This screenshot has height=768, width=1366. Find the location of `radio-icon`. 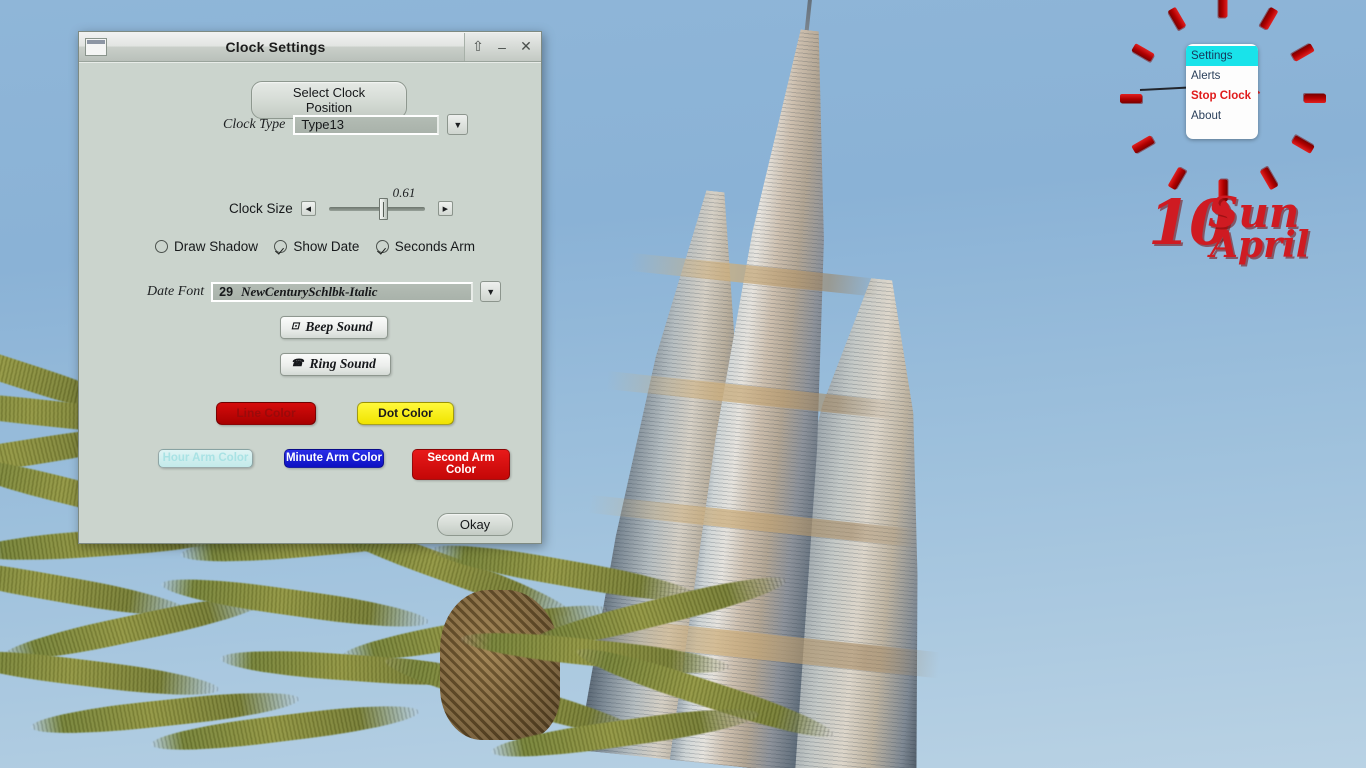

radio-icon is located at coordinates (161, 246).